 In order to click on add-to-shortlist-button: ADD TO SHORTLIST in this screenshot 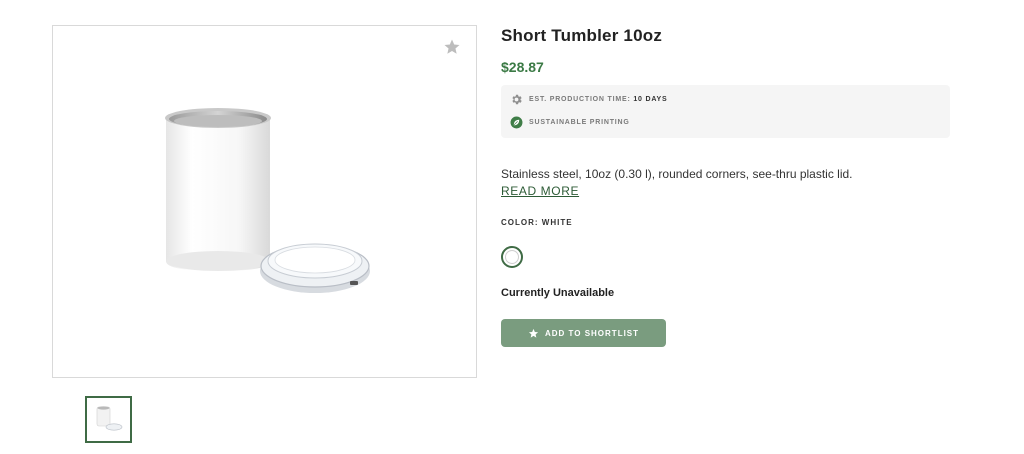, I will do `click(583, 333)`.